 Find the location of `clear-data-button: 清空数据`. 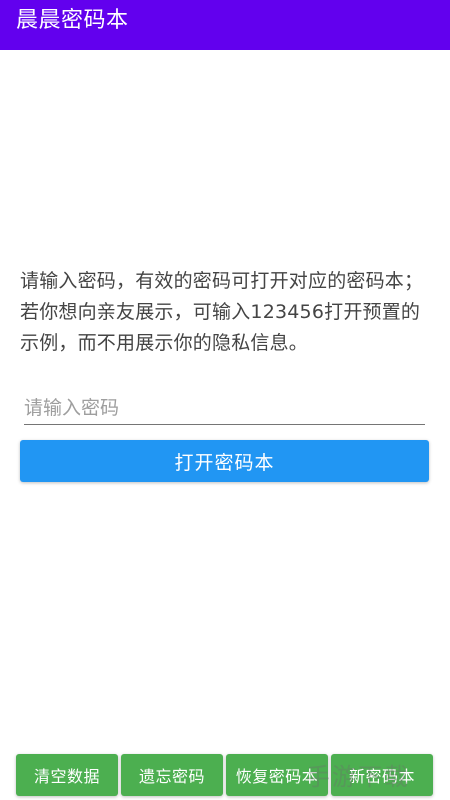

clear-data-button: 清空数据 is located at coordinates (67, 775).